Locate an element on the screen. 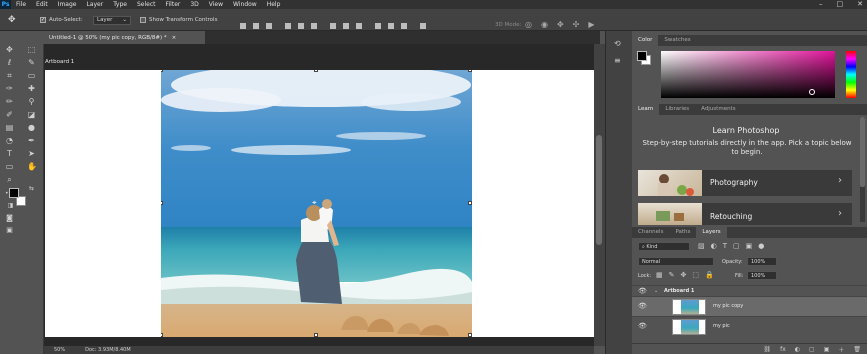 This screenshot has height=354, width=867. distribute-hcenter-icon is located at coordinates (391, 26).